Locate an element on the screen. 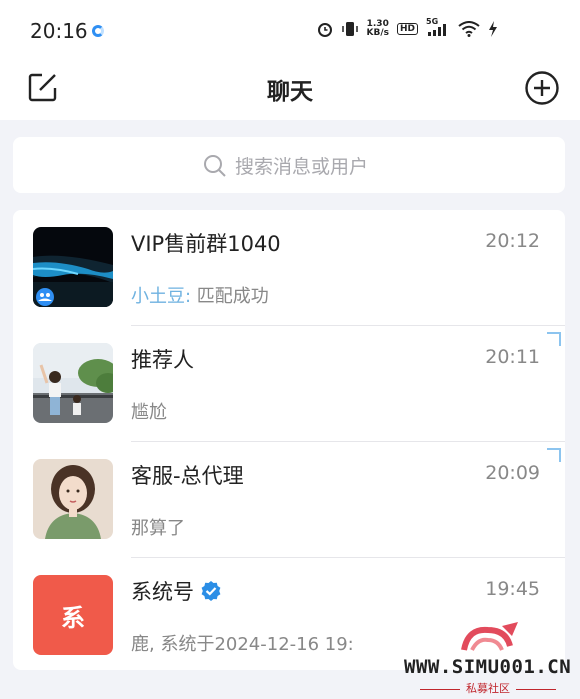 This screenshot has width=580, height=699. chat-preview: 尴尬 is located at coordinates (149, 412).